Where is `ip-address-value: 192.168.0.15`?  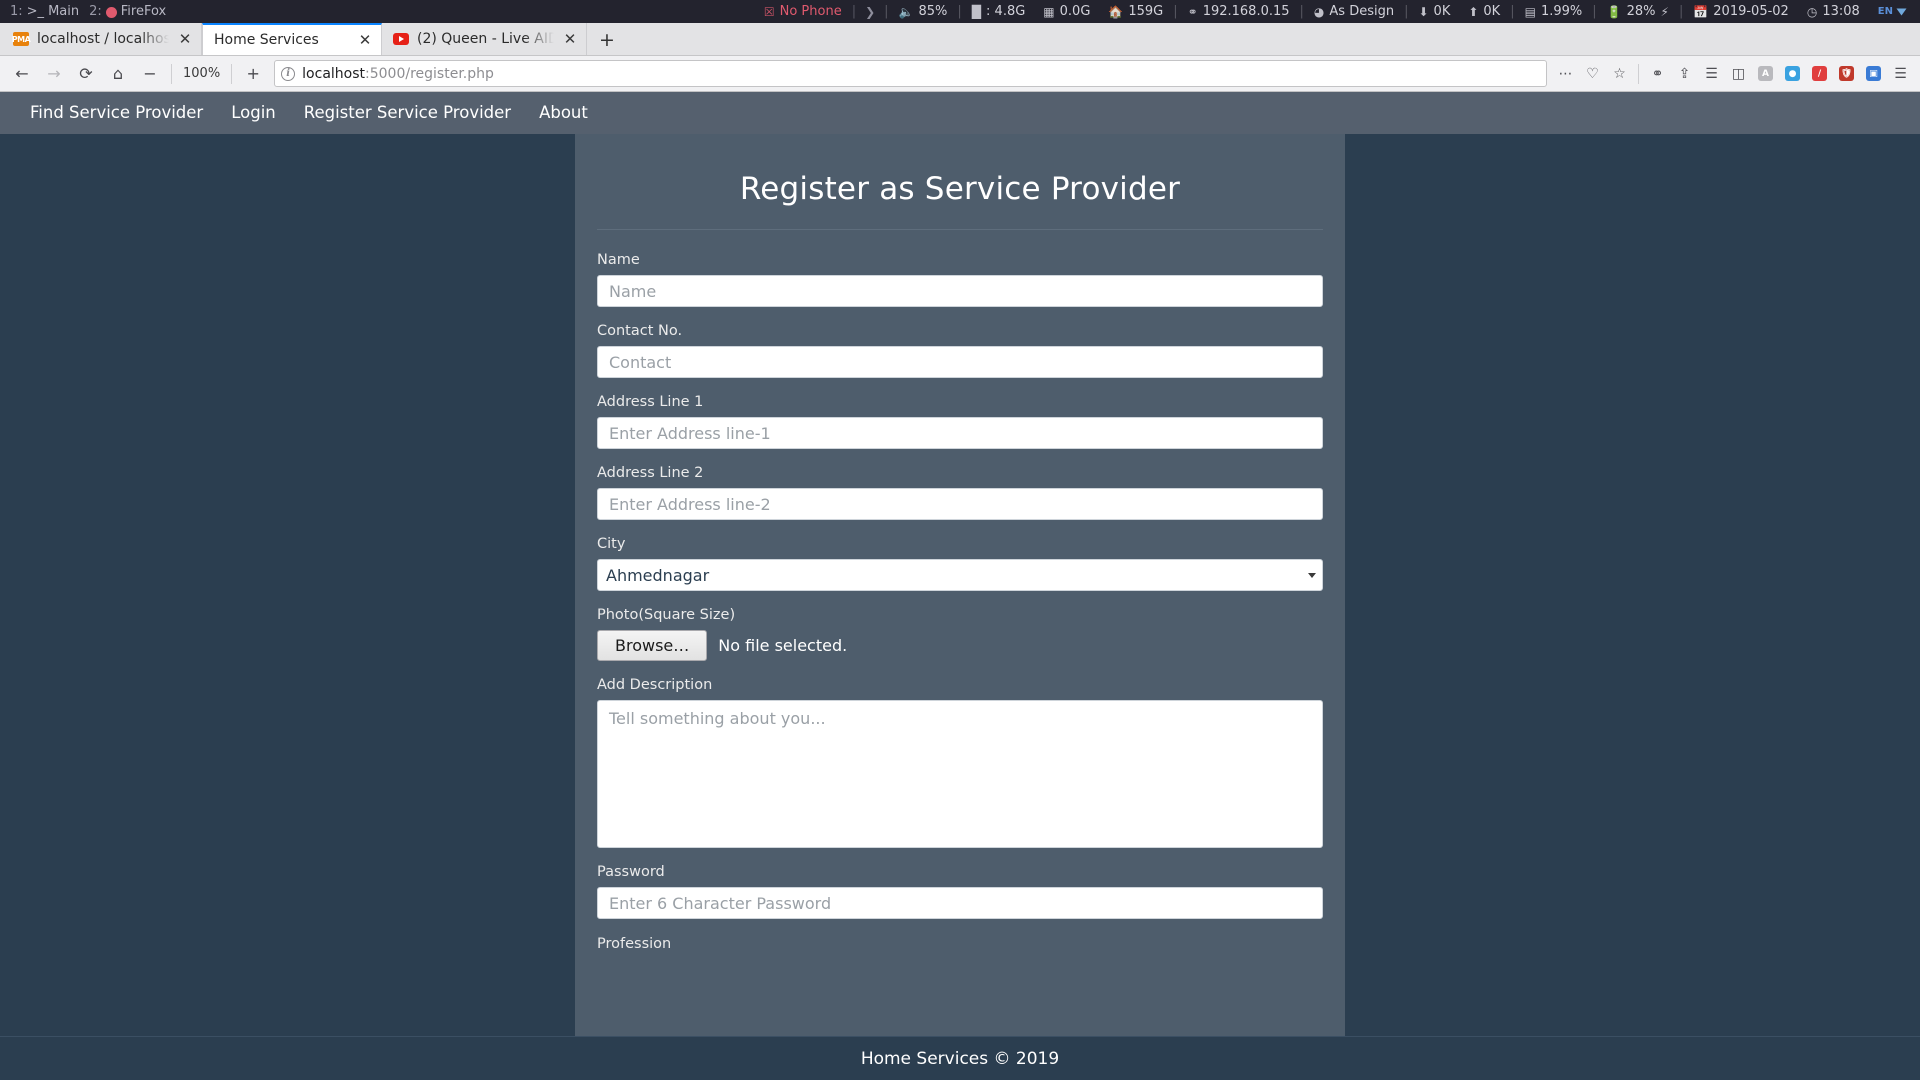 ip-address-value: 192.168.0.15 is located at coordinates (1246, 11).